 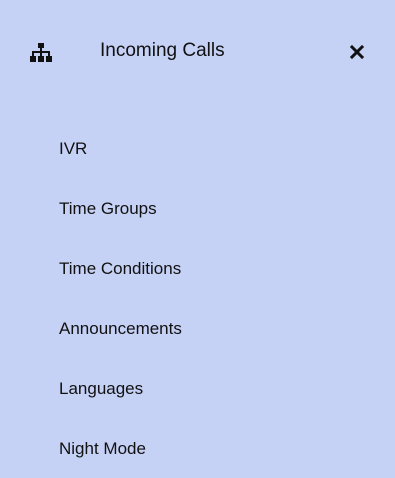 What do you see at coordinates (197, 389) in the screenshot?
I see `menu-item-languages: Languages` at bounding box center [197, 389].